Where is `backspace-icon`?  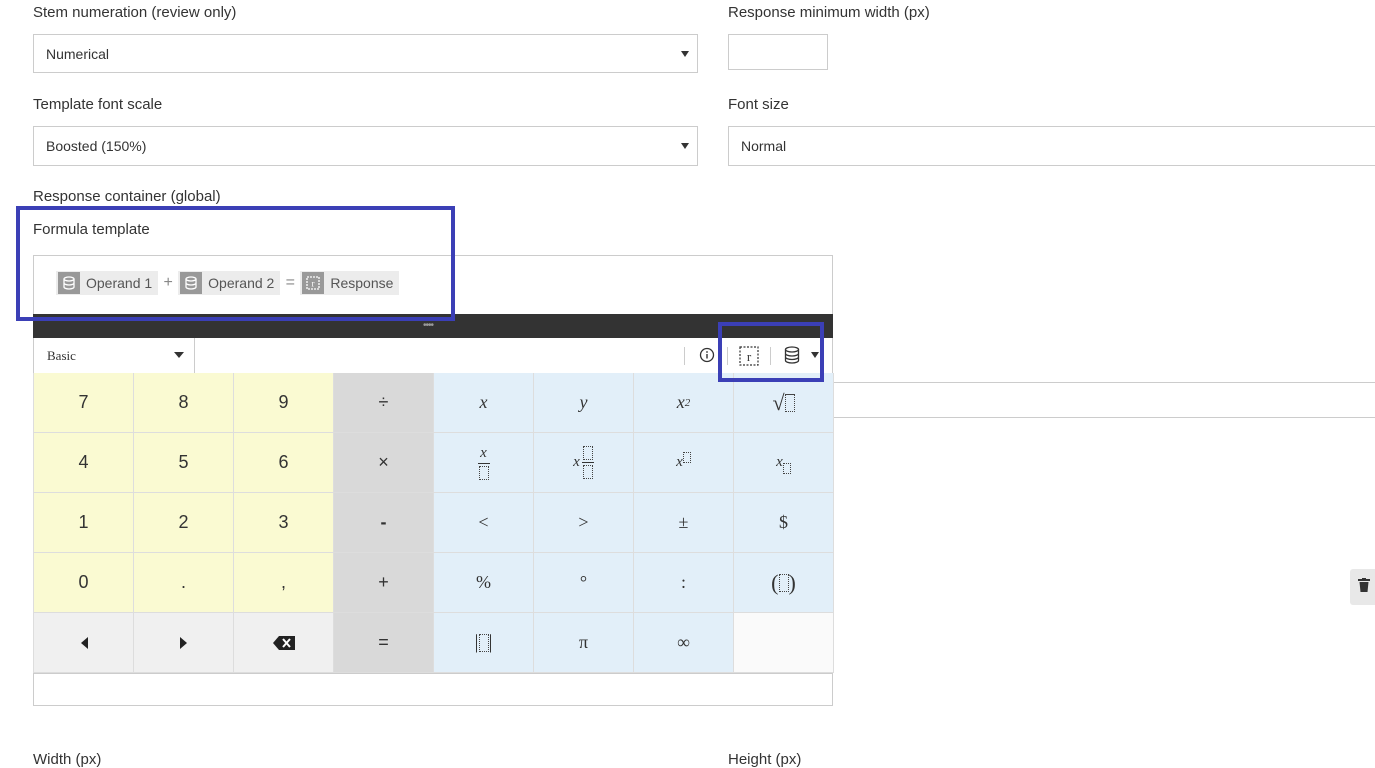
backspace-icon is located at coordinates (284, 643).